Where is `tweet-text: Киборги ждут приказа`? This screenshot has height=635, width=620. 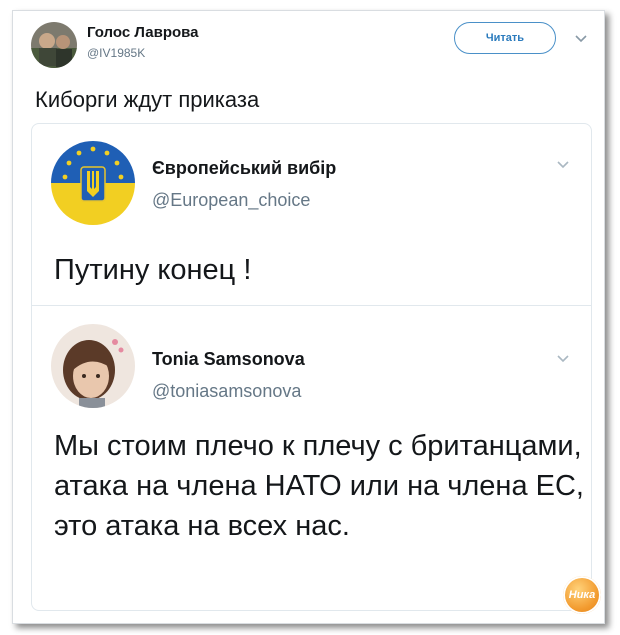 tweet-text: Киборги ждут приказа is located at coordinates (147, 99).